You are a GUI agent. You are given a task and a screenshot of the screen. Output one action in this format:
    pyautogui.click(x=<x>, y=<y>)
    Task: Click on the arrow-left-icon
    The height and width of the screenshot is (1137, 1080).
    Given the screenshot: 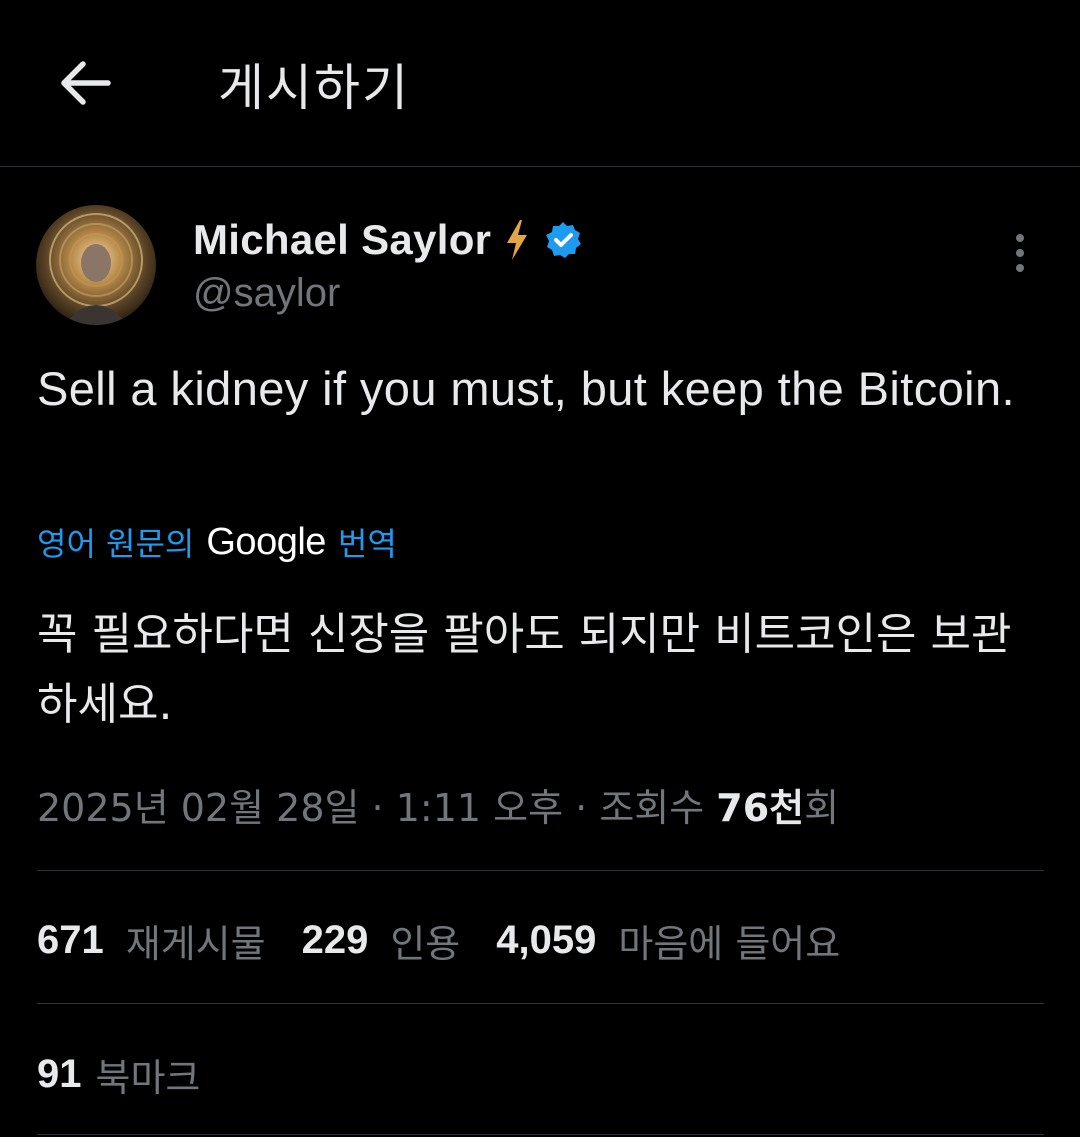 What is the action you would take?
    pyautogui.click(x=86, y=83)
    